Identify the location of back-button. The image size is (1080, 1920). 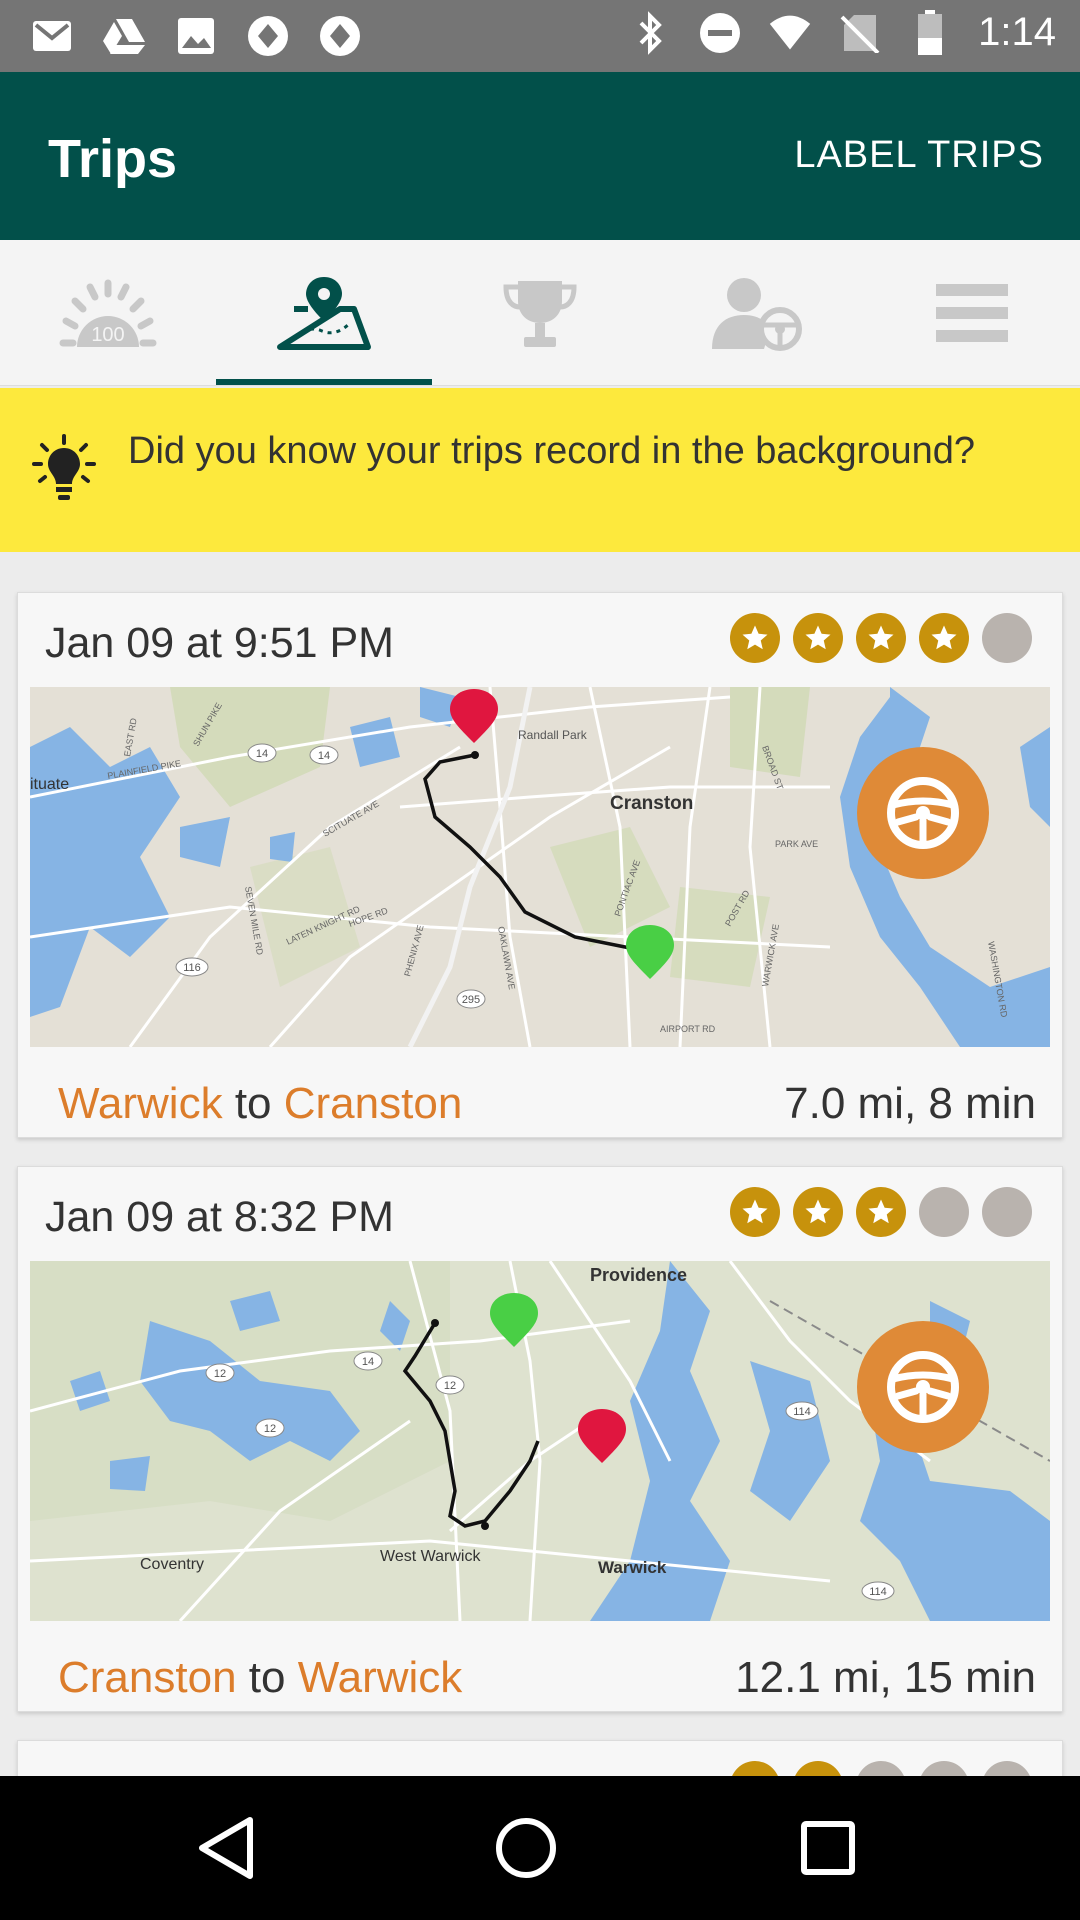
(226, 1848).